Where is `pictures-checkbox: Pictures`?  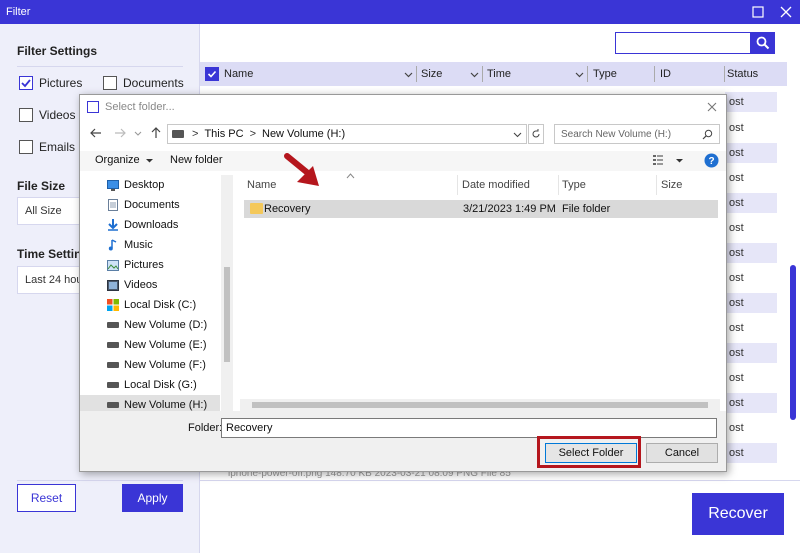 pictures-checkbox: Pictures is located at coordinates (50, 83).